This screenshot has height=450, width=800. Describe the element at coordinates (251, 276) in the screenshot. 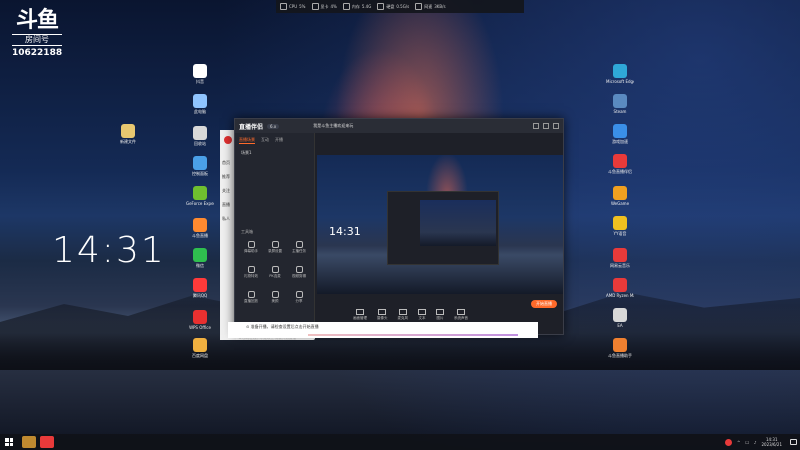

I see `tool-label: 礼物特效` at that location.